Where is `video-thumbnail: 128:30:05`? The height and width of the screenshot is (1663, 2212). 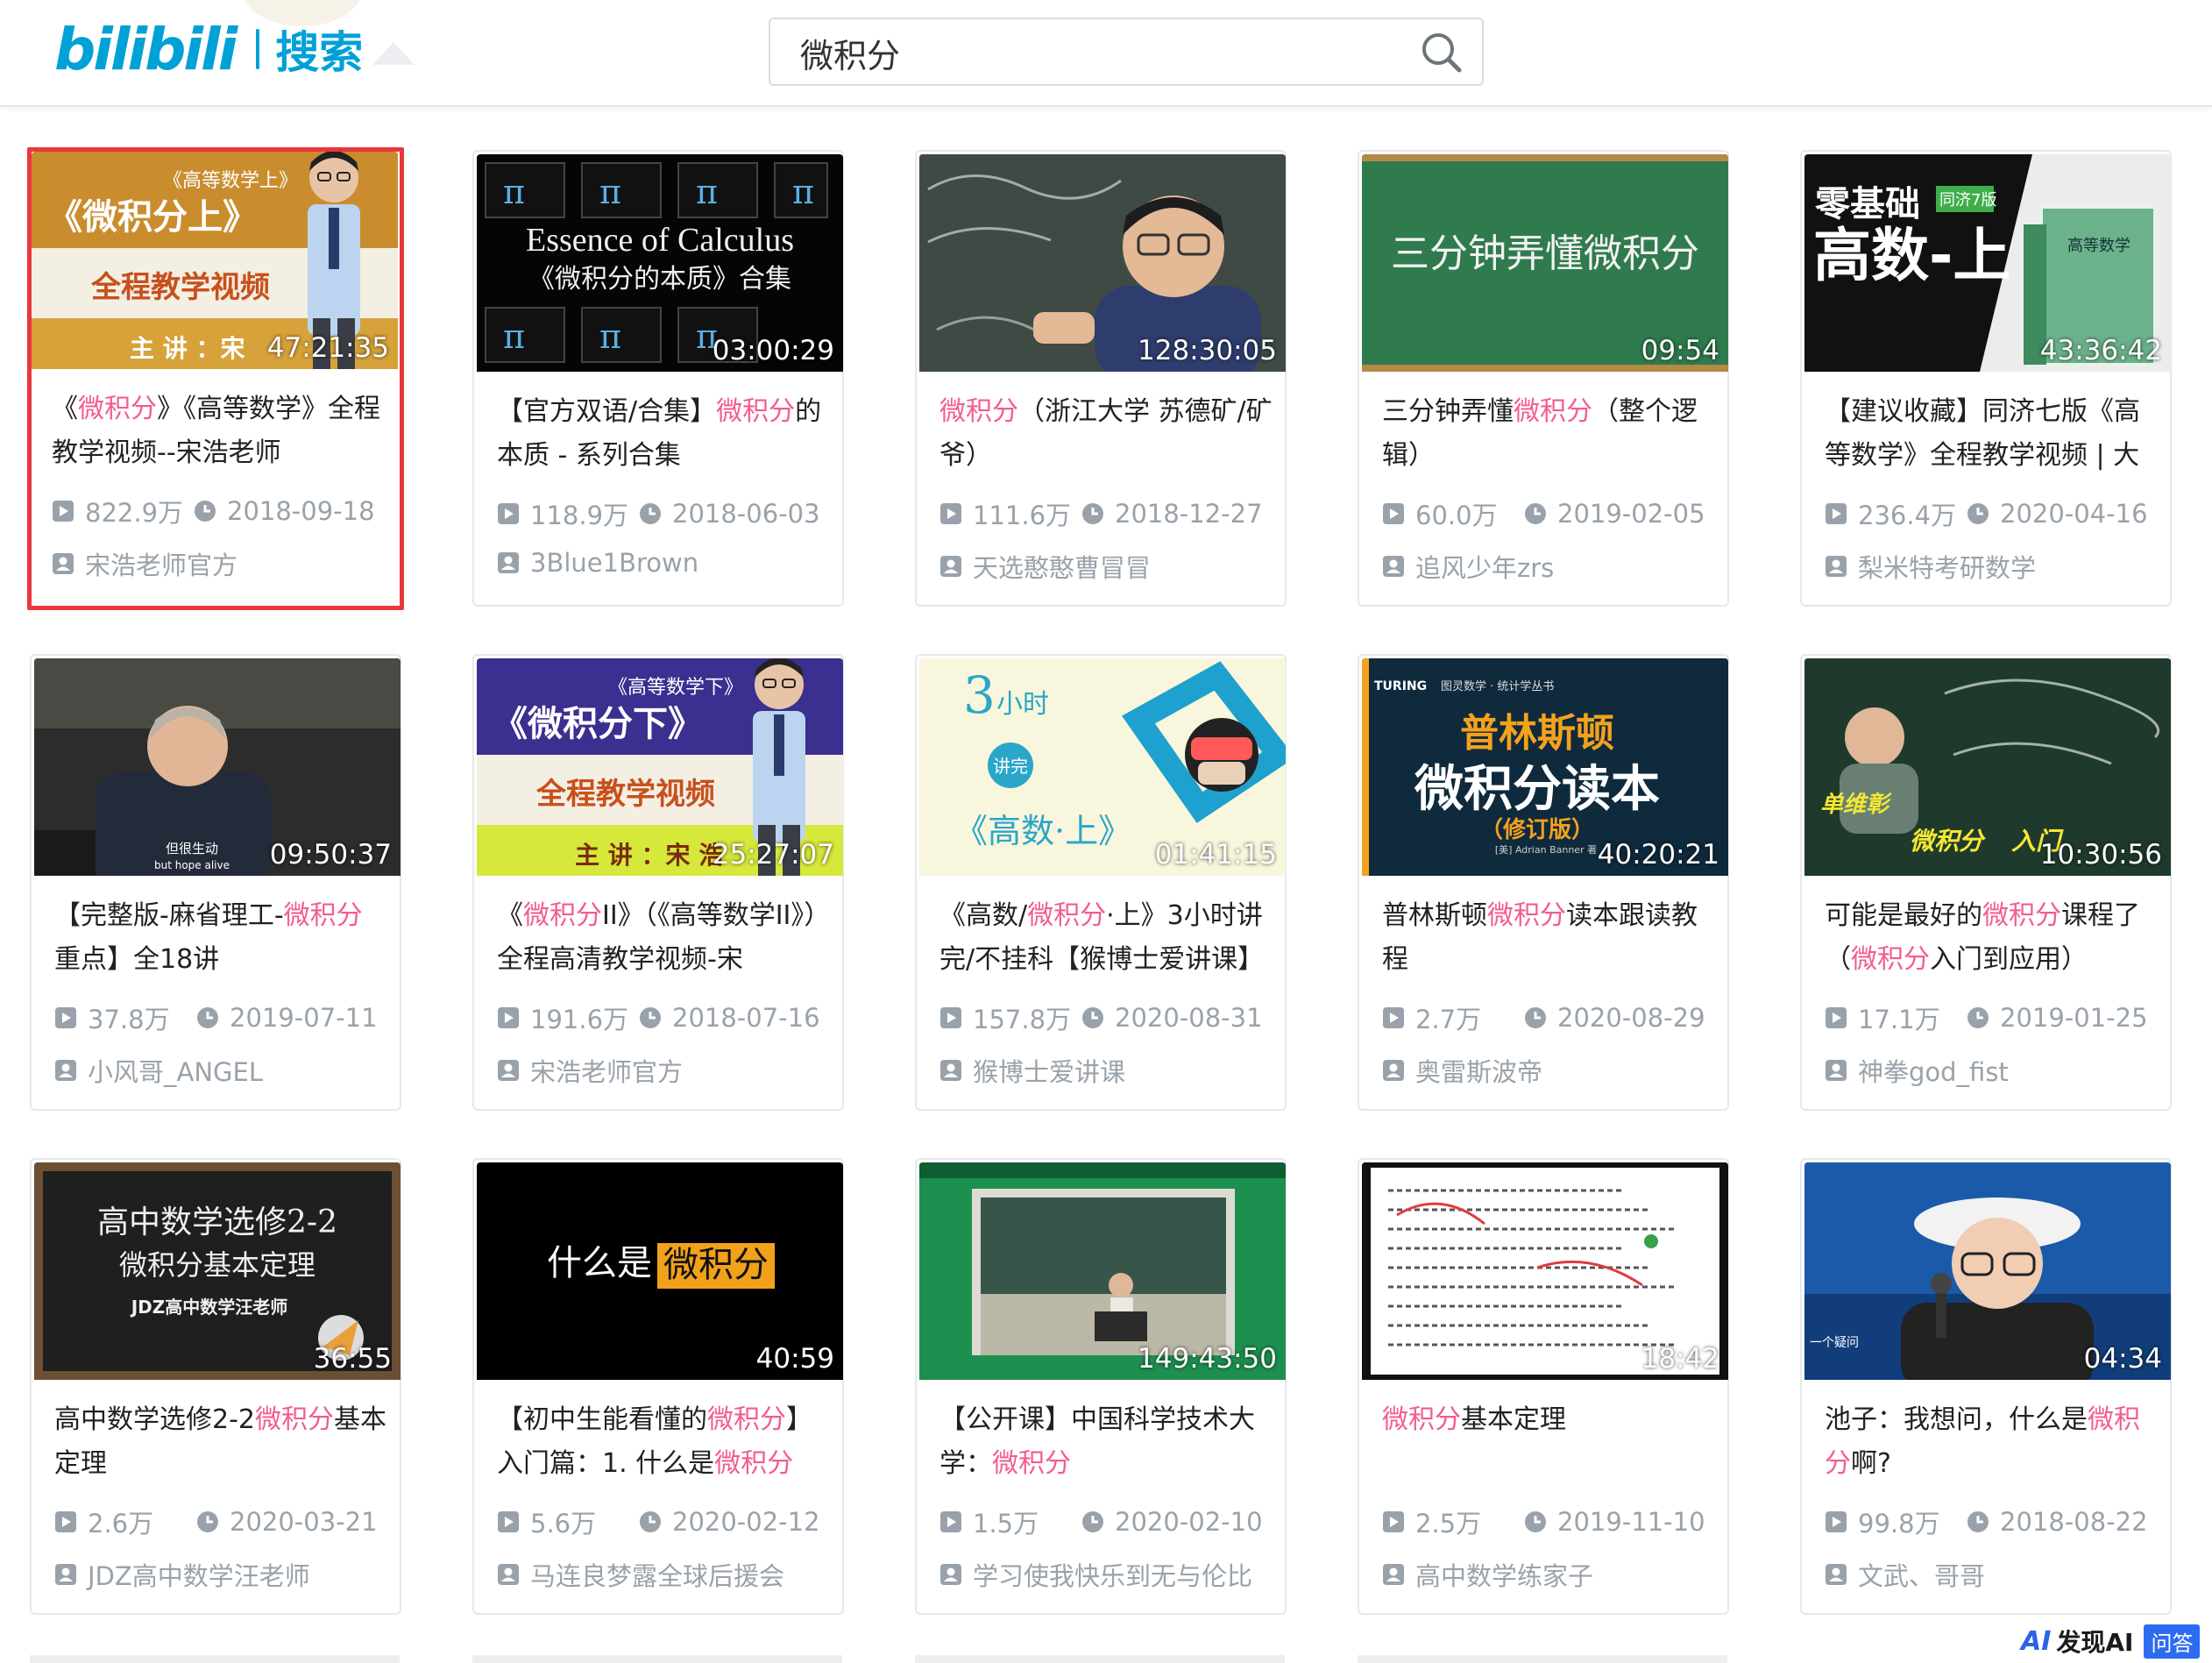
video-thumbnail: 128:30:05 is located at coordinates (1102, 263).